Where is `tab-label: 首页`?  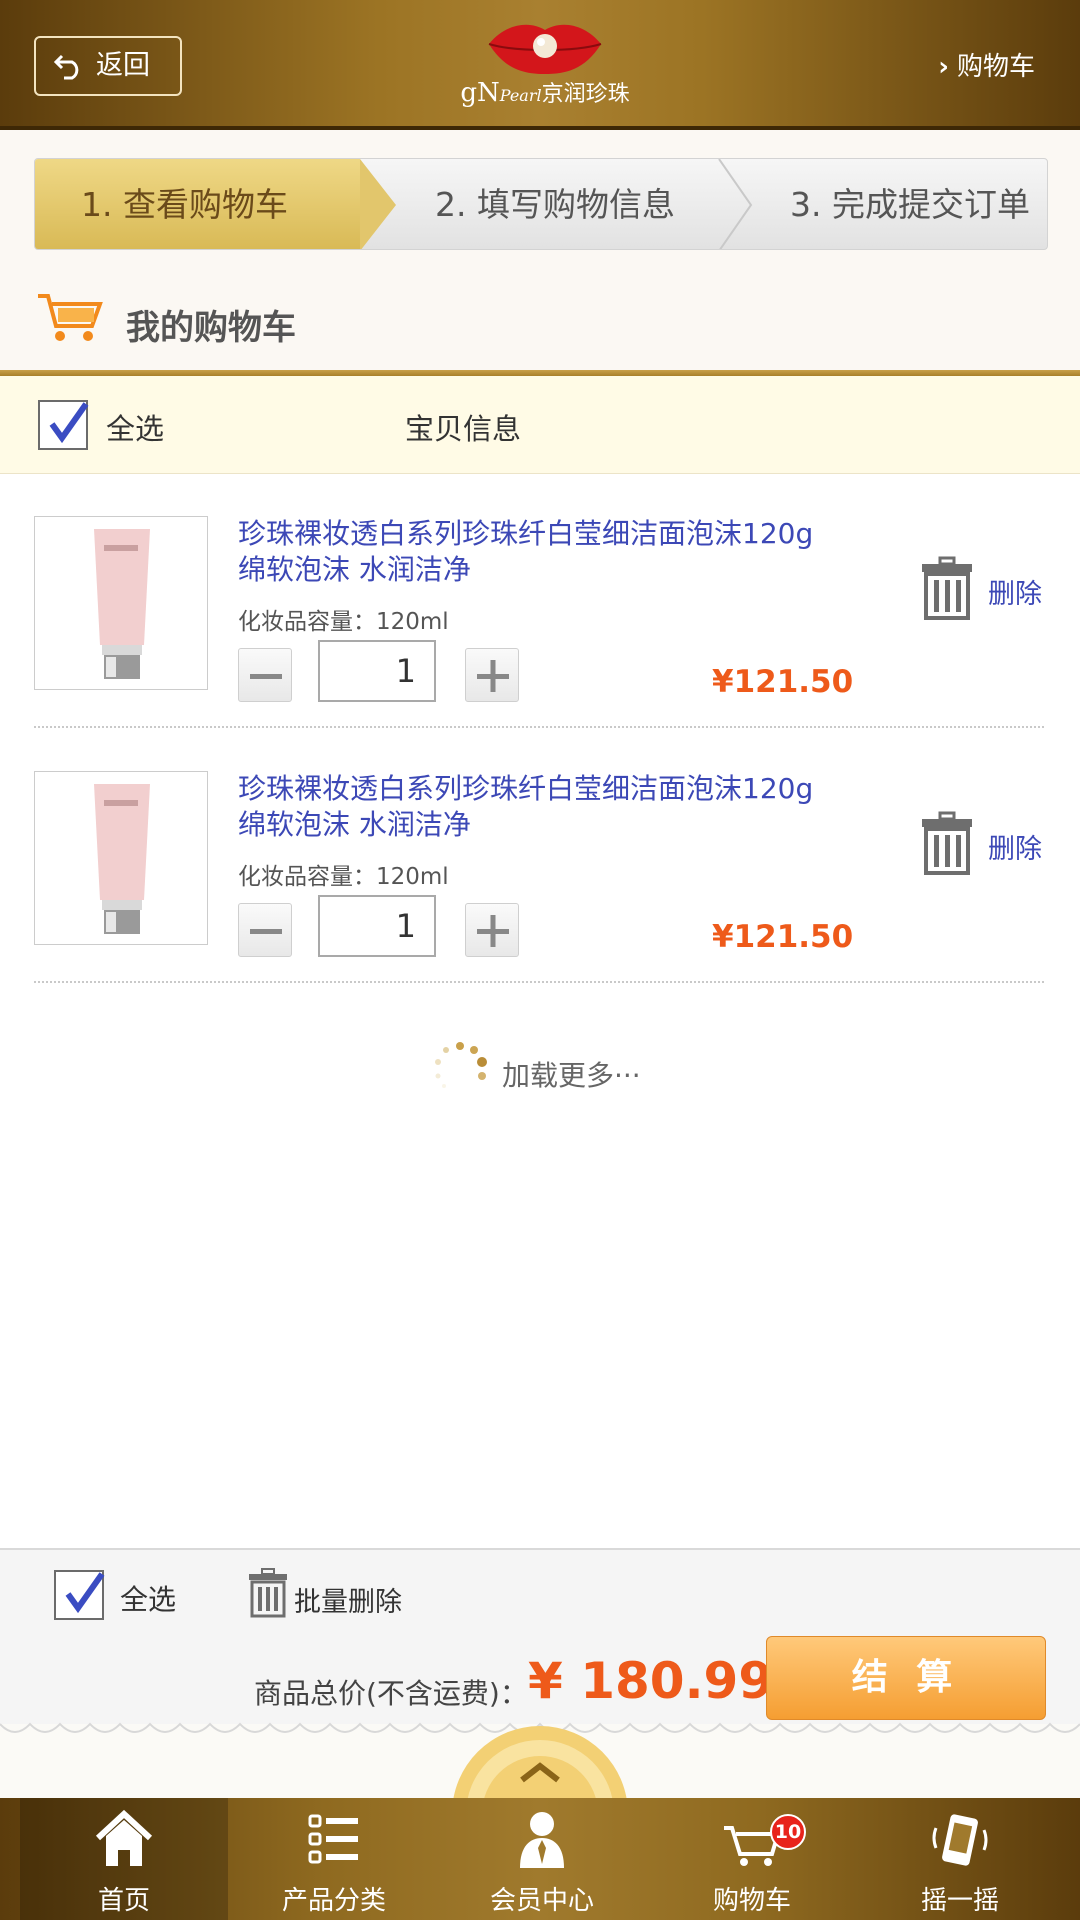 tab-label: 首页 is located at coordinates (123, 1901).